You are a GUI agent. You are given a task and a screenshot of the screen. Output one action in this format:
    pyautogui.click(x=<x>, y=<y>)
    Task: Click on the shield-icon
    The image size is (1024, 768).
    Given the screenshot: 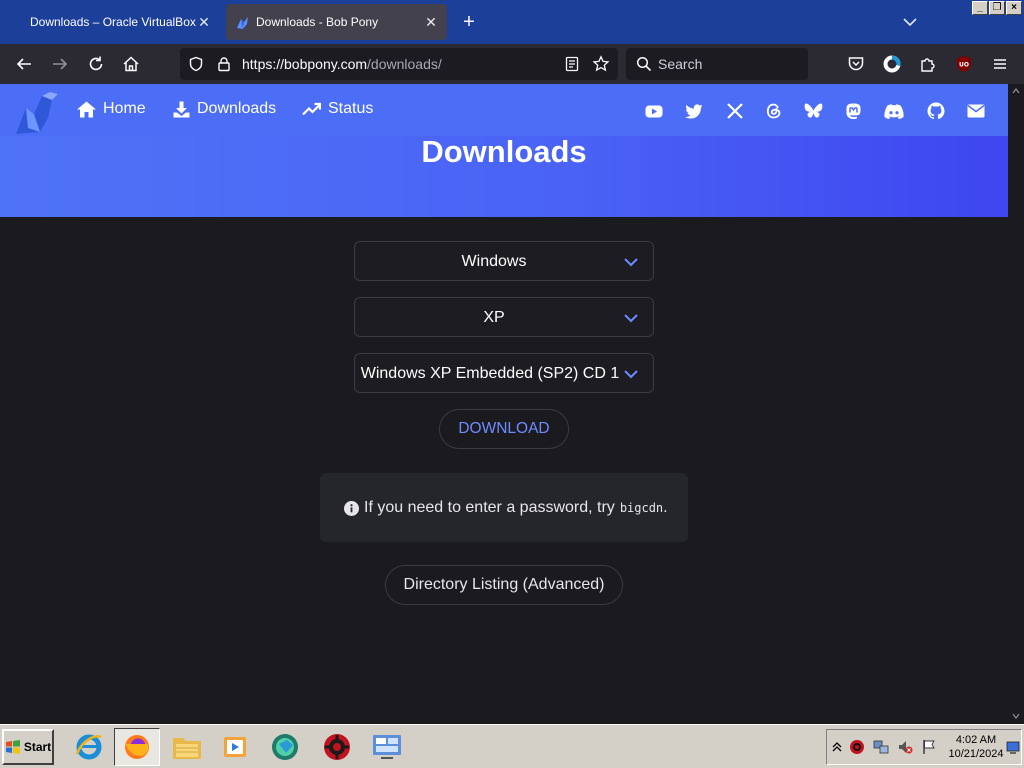 What is the action you would take?
    pyautogui.click(x=196, y=64)
    